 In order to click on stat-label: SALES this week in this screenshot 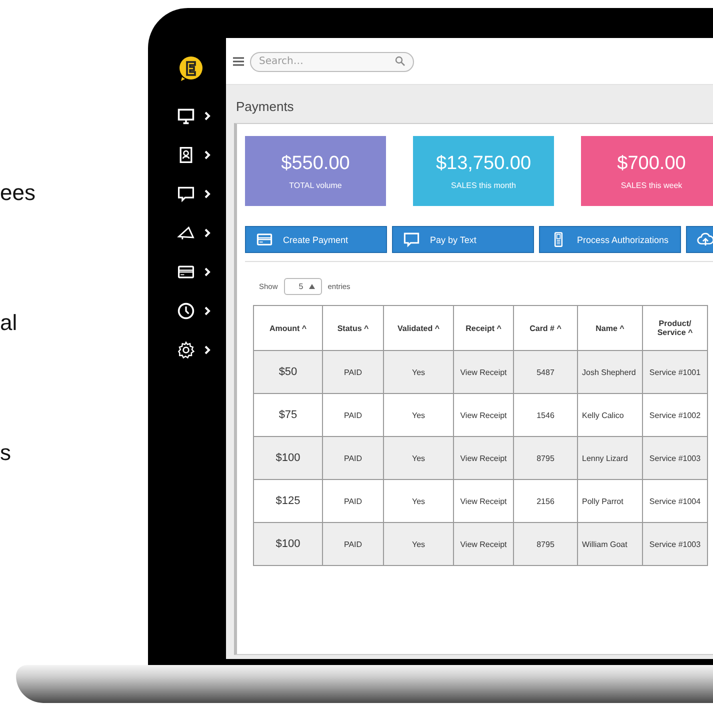, I will do `click(651, 185)`.